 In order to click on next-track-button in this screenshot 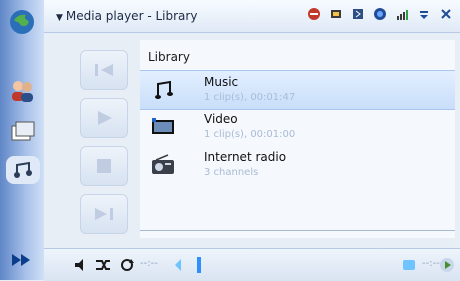, I will do `click(104, 214)`.